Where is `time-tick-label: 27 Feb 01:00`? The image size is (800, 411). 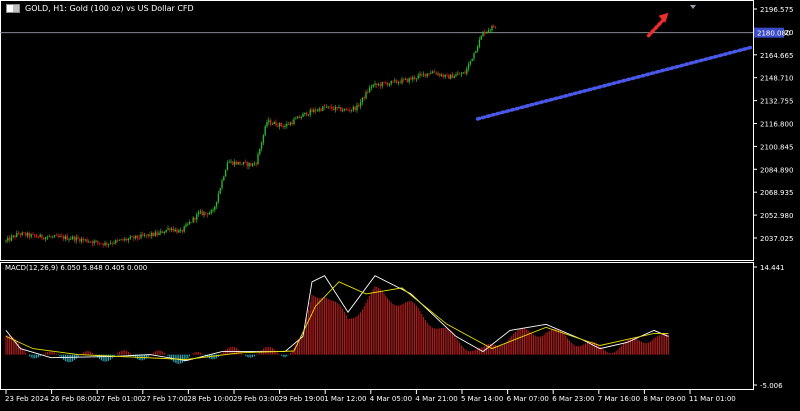 time-tick-label: 27 Feb 01:00 is located at coordinates (119, 399).